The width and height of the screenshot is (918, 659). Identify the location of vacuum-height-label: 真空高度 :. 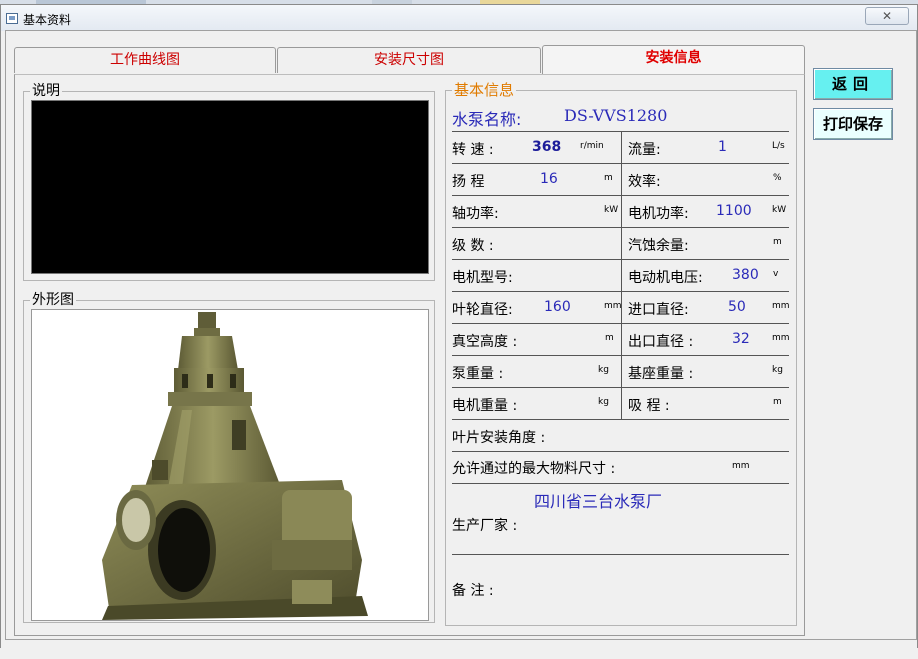
(485, 342).